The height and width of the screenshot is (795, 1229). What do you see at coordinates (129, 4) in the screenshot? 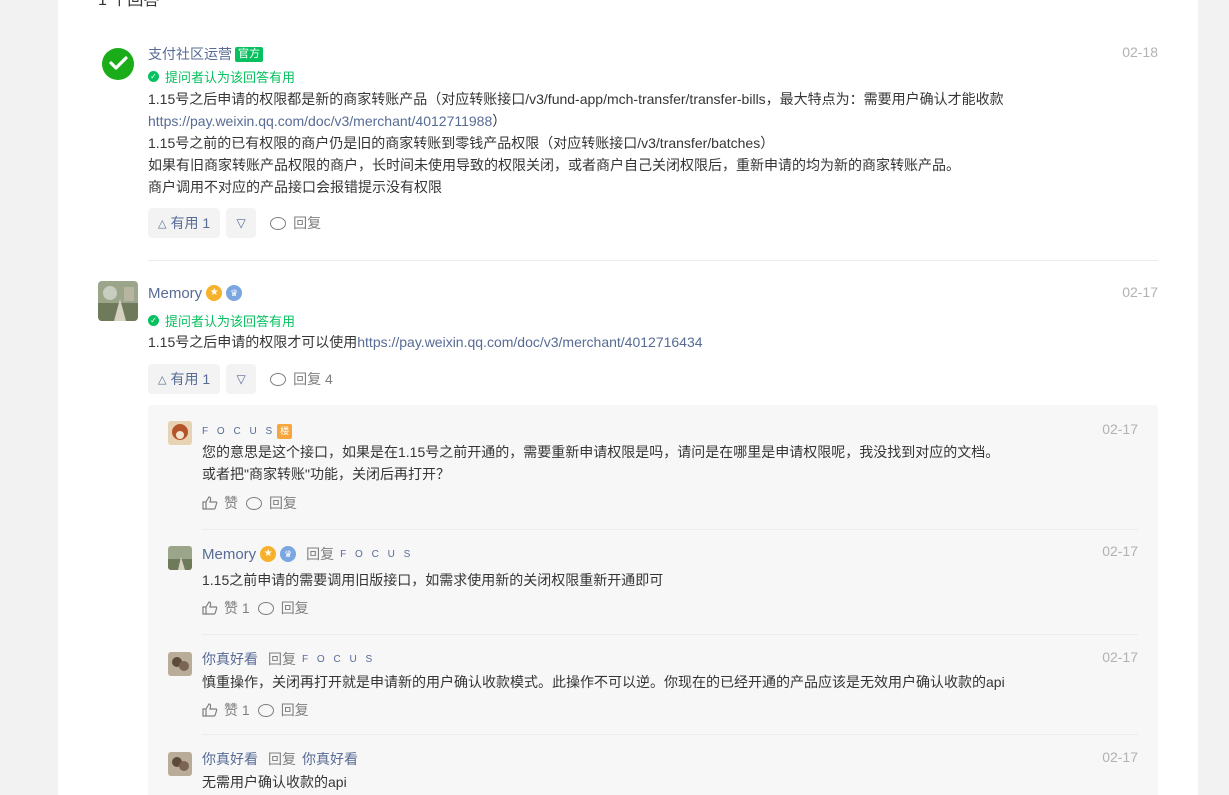
I see `answers-count-heading: 1 个回答` at bounding box center [129, 4].